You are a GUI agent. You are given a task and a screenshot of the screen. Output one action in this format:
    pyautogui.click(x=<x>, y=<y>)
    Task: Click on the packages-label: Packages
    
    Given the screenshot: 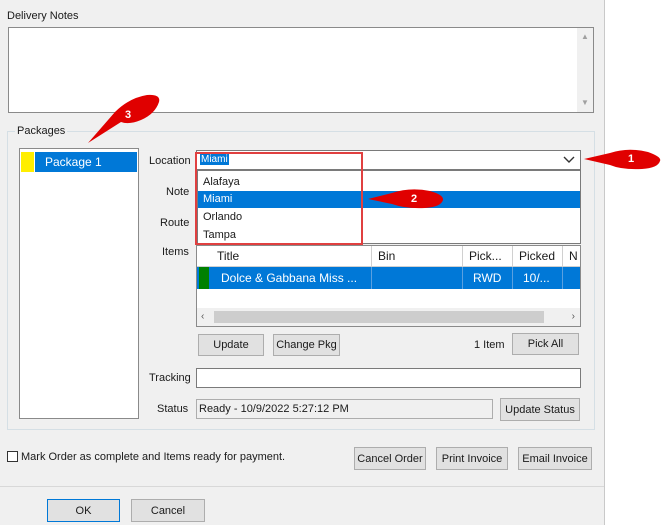 What is the action you would take?
    pyautogui.click(x=41, y=131)
    